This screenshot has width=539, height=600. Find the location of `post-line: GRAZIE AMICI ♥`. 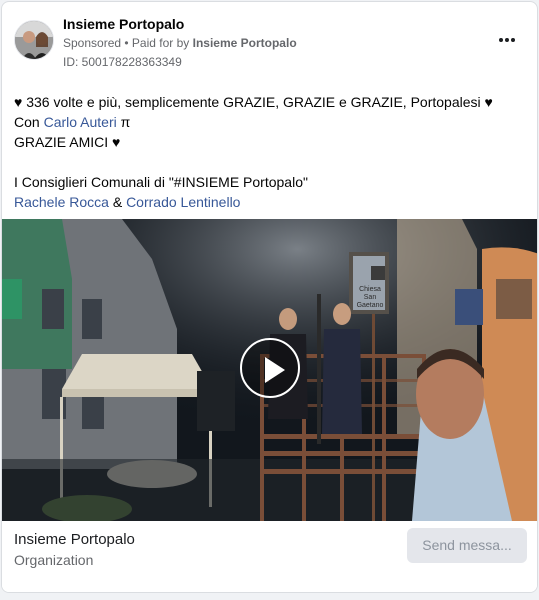

post-line: GRAZIE AMICI ♥ is located at coordinates (67, 142).